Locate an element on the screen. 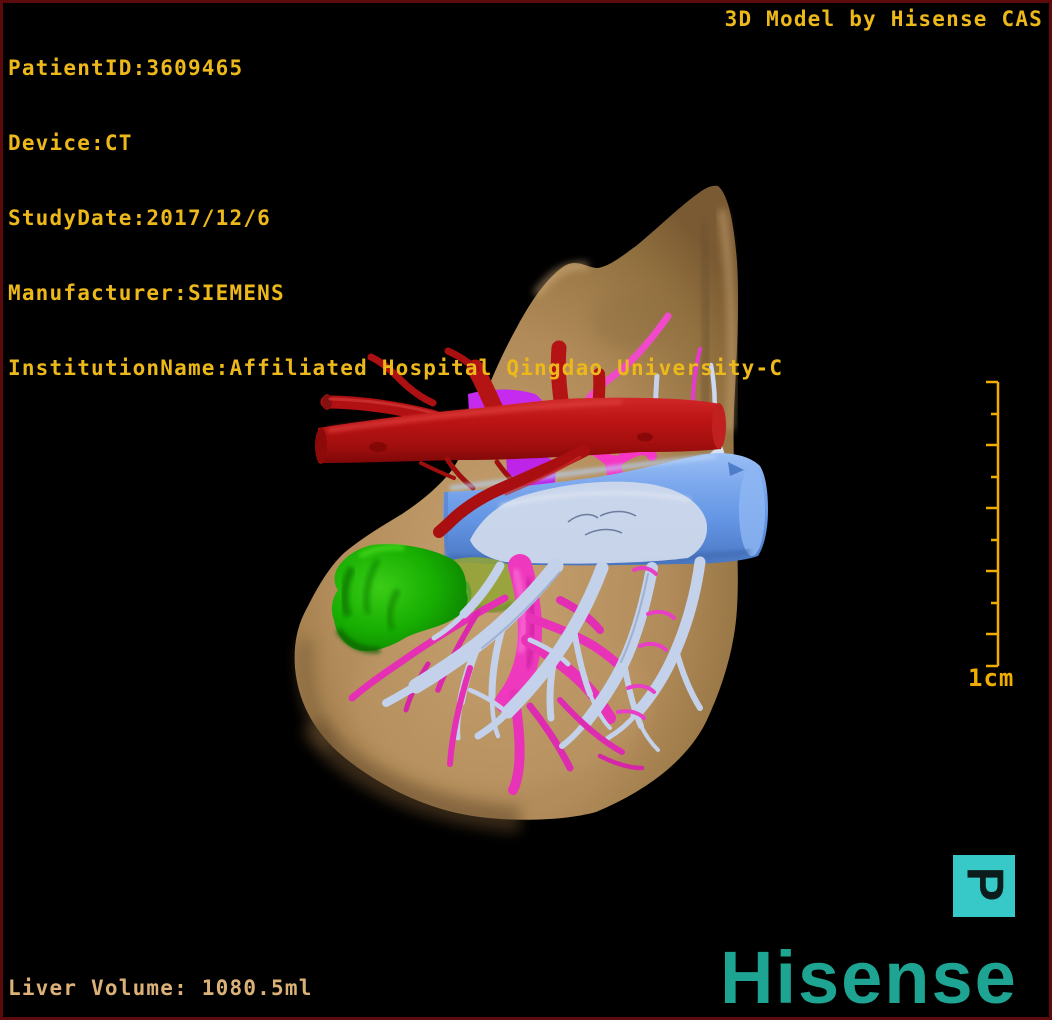 The width and height of the screenshot is (1052, 1020). device-text: Device:CT is located at coordinates (70, 143).